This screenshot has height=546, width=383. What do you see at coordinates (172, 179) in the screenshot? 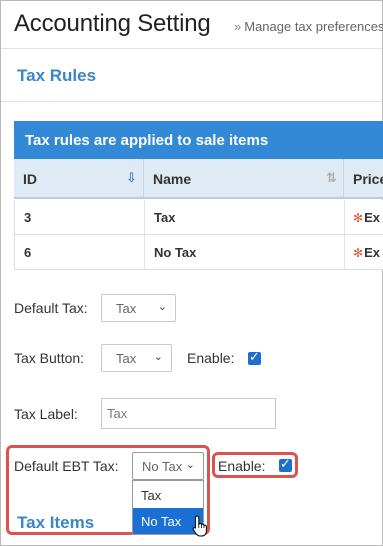
I see `column-name-label: Name` at bounding box center [172, 179].